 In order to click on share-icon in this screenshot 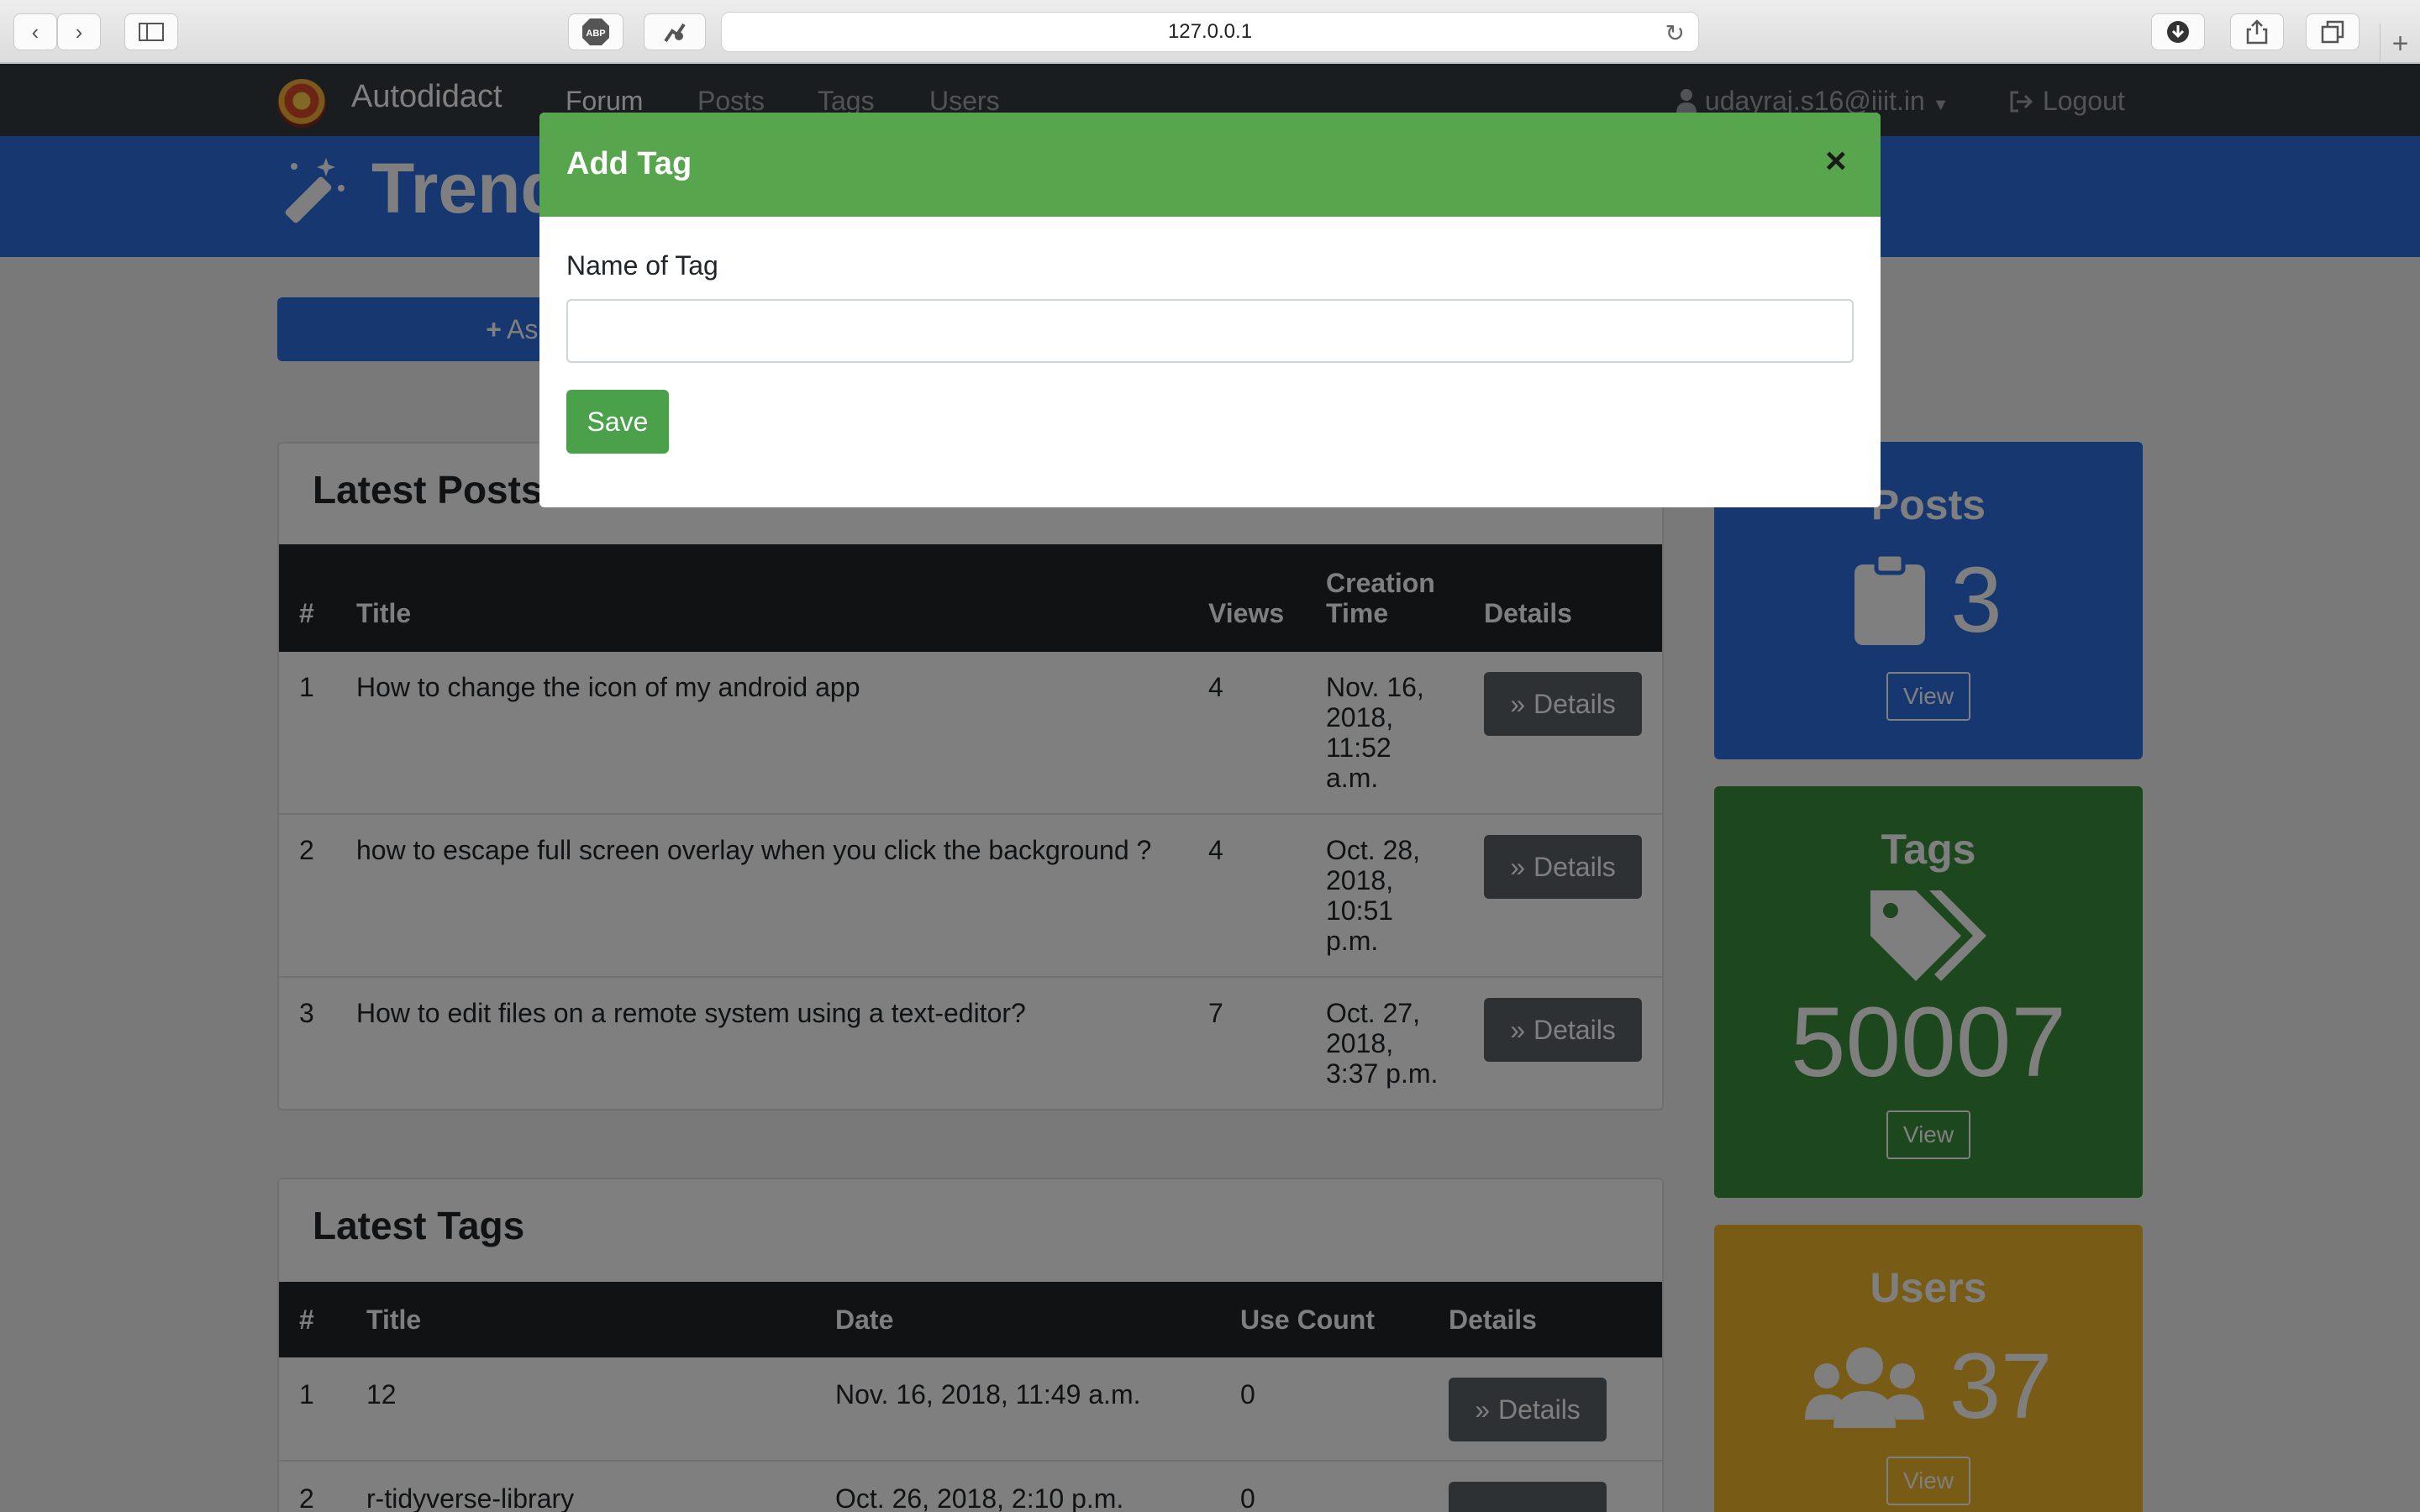, I will do `click(2257, 32)`.